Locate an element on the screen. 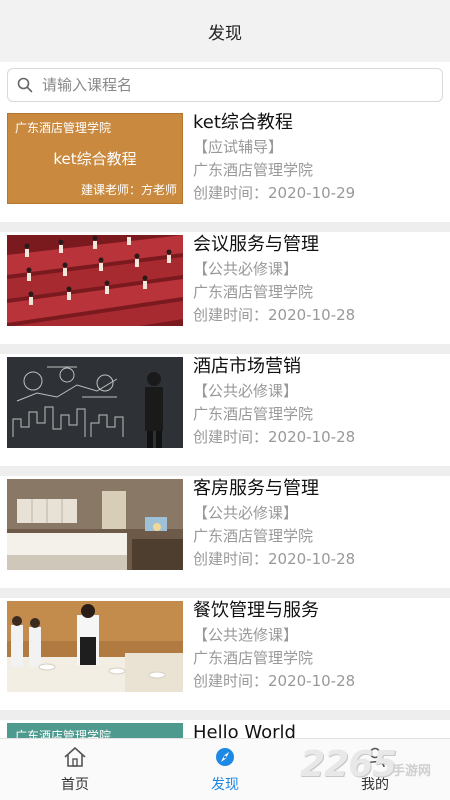 This screenshot has height=800, width=450. tab-mine: 我的 is located at coordinates (375, 769).